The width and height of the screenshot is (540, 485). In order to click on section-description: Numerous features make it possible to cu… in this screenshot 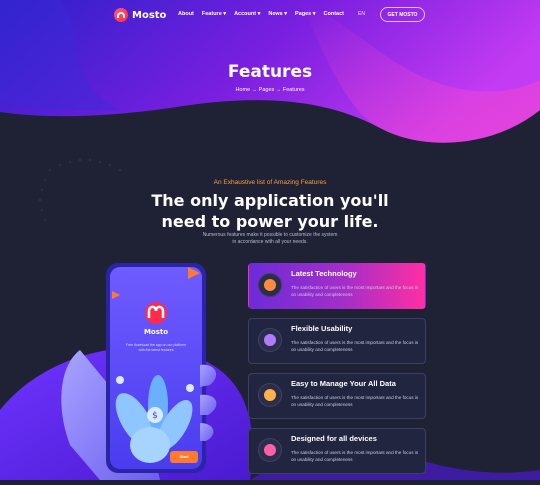, I will do `click(270, 238)`.